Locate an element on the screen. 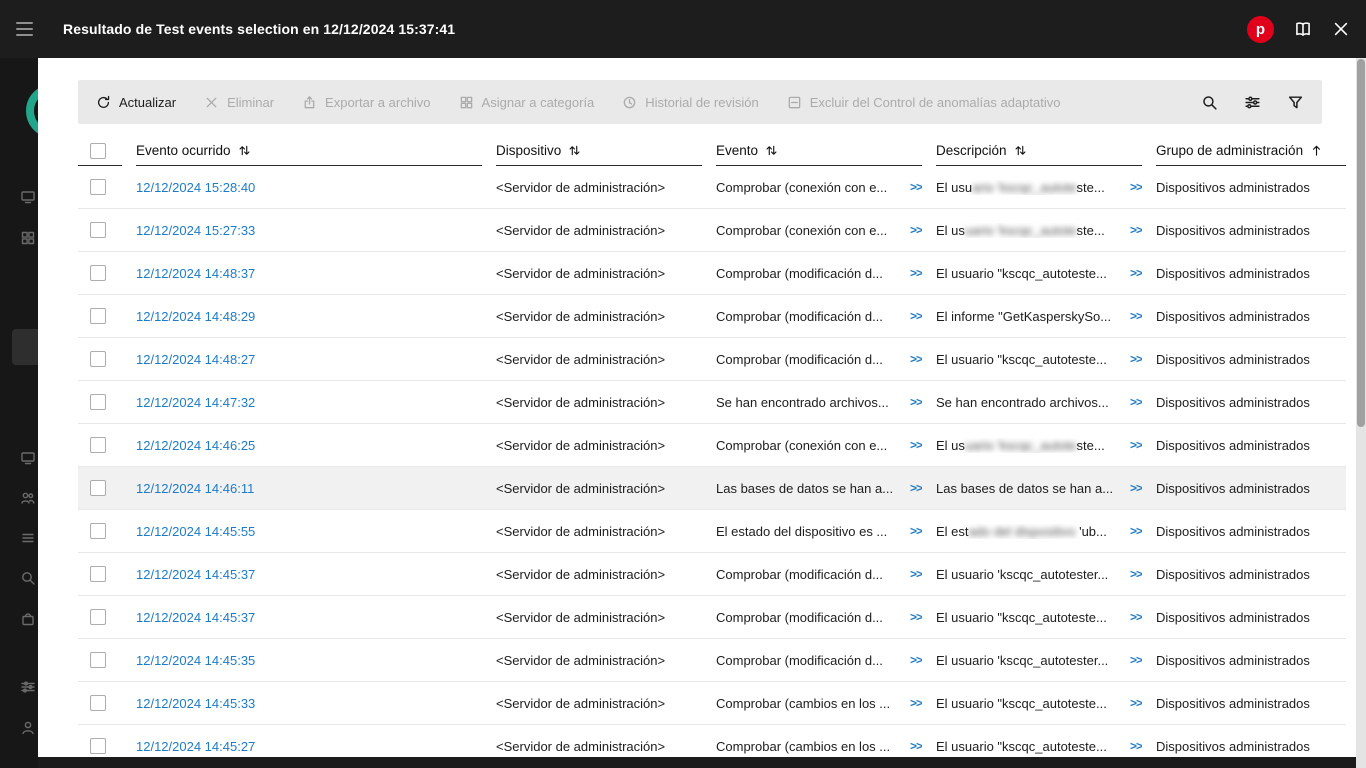 The width and height of the screenshot is (1366, 768). event-date-link: 12/12/2024 14:45:33 is located at coordinates (195, 703).